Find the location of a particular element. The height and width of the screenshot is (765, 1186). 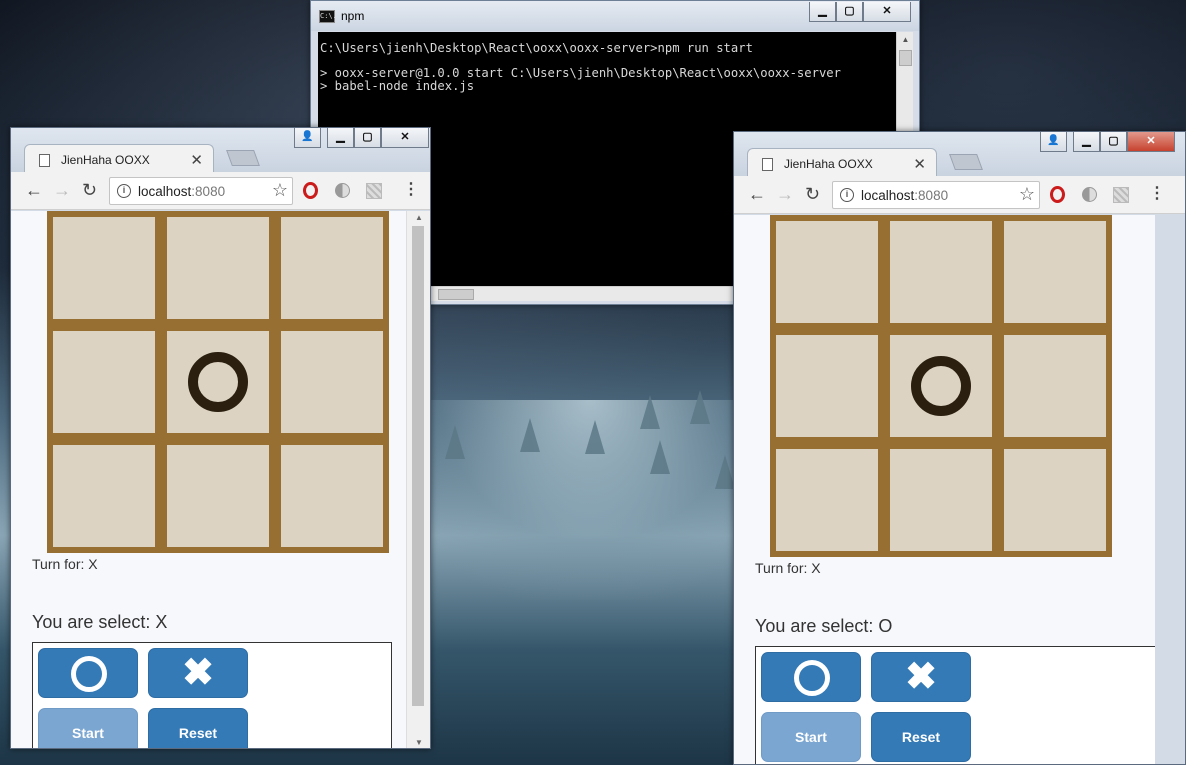

game-board is located at coordinates (941, 386).